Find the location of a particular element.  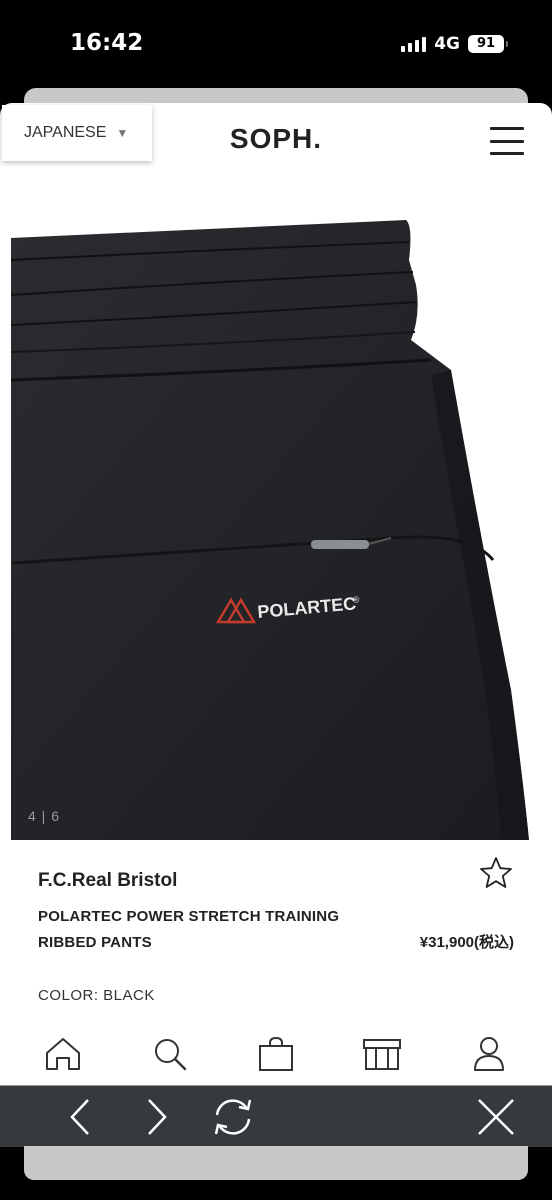

bag-icon is located at coordinates (275, 1053).